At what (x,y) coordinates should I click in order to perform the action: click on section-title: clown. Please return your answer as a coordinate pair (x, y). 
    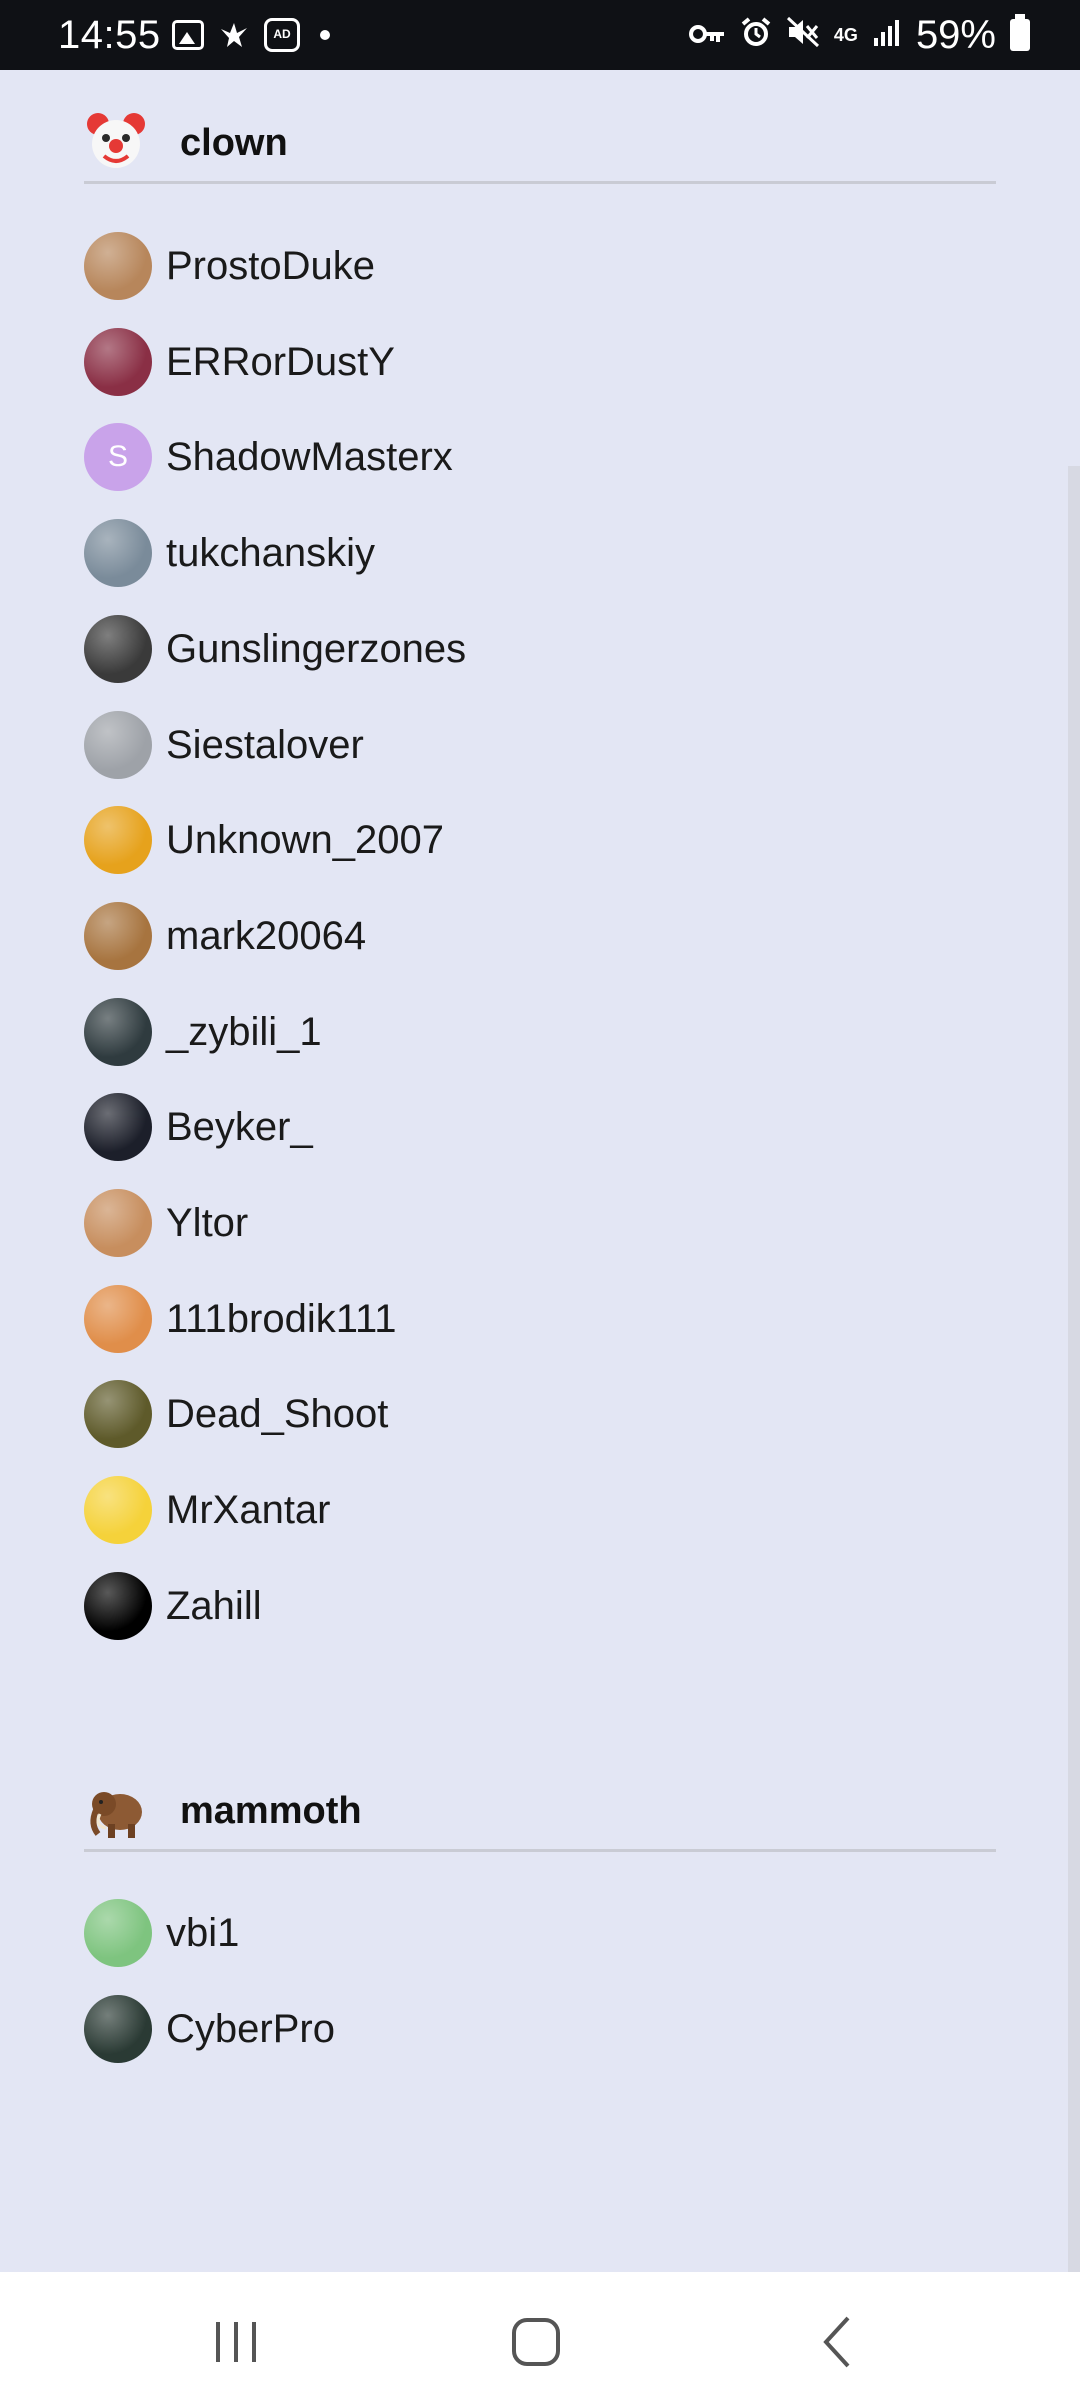
    Looking at the image, I should click on (234, 143).